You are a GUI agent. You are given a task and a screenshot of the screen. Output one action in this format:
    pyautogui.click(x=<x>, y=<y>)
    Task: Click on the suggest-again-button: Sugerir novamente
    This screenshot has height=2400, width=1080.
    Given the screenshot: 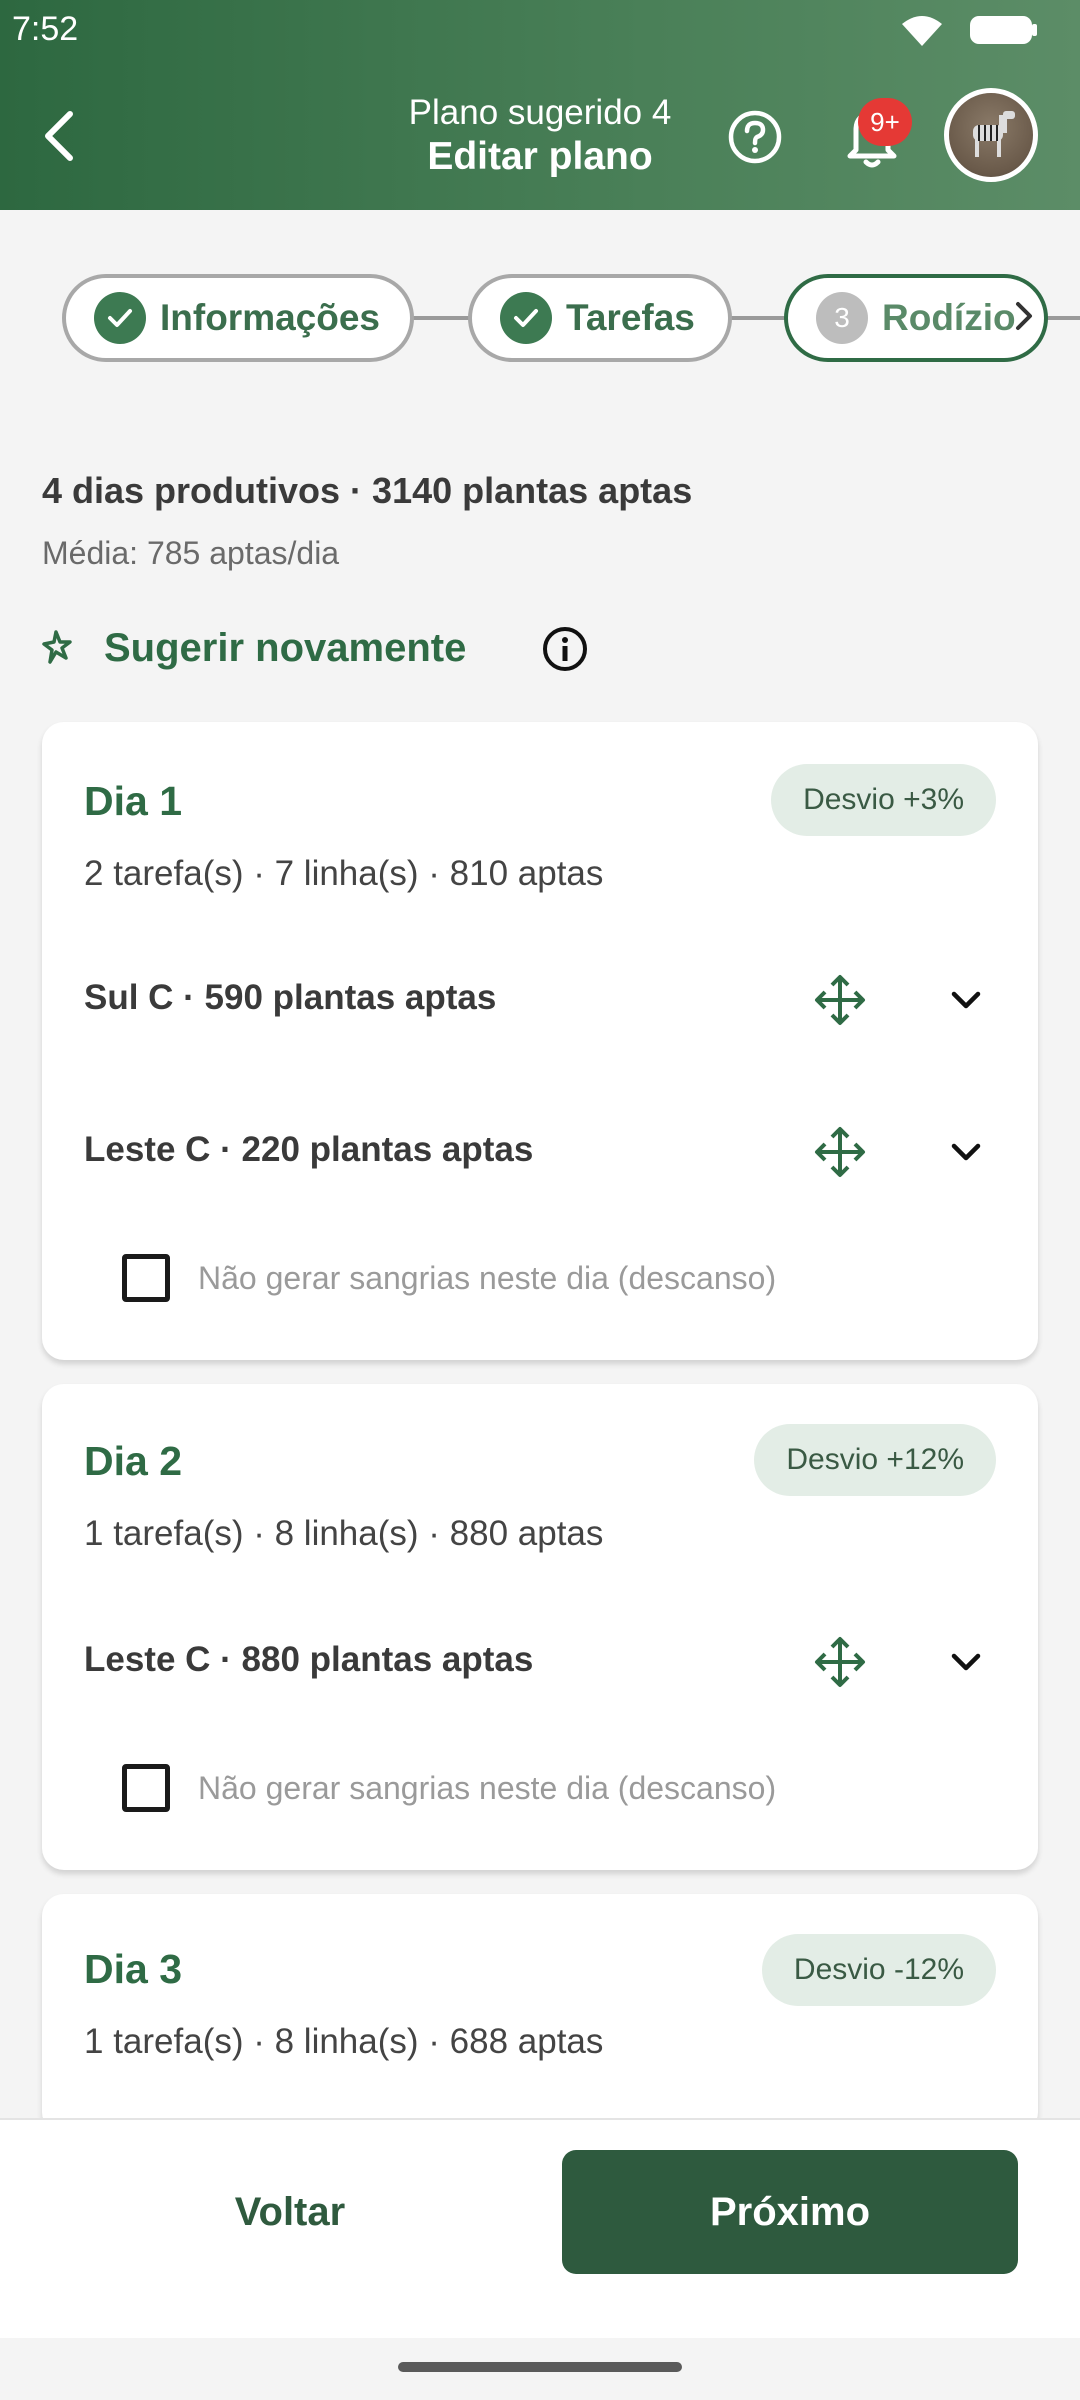 What is the action you would take?
    pyautogui.click(x=254, y=648)
    